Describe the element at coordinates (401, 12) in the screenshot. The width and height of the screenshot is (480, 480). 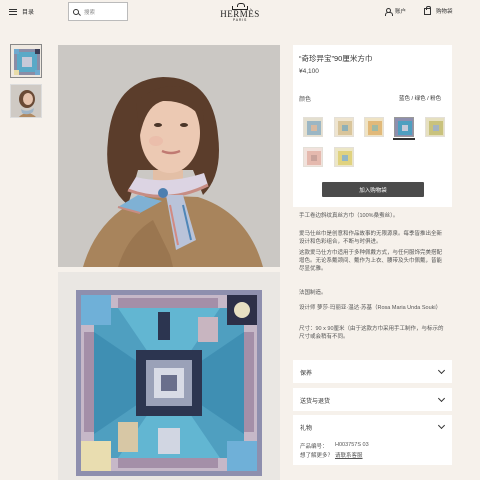
I see `account-label: 账户` at that location.